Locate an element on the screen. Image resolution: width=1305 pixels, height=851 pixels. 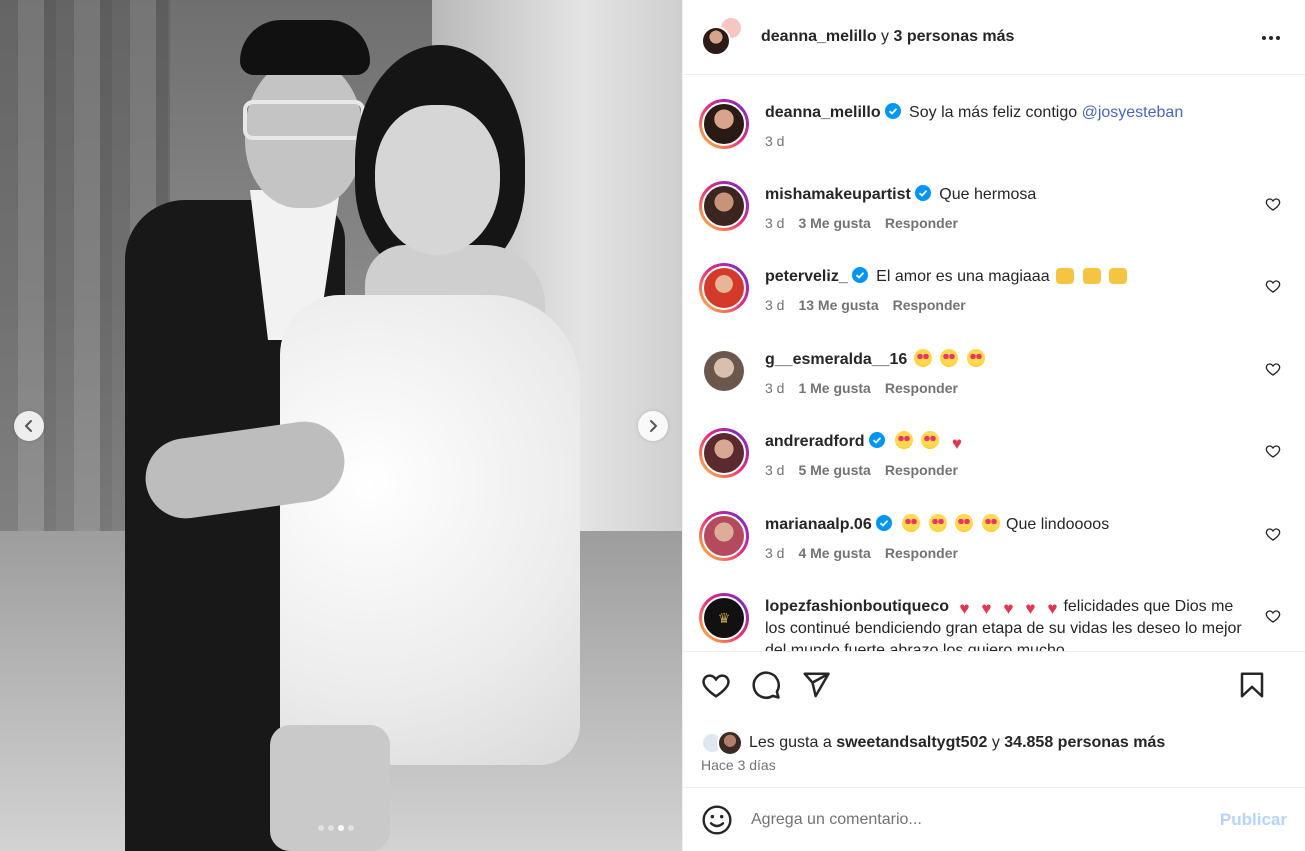
post-time: Hace 3 días is located at coordinates (994, 772).